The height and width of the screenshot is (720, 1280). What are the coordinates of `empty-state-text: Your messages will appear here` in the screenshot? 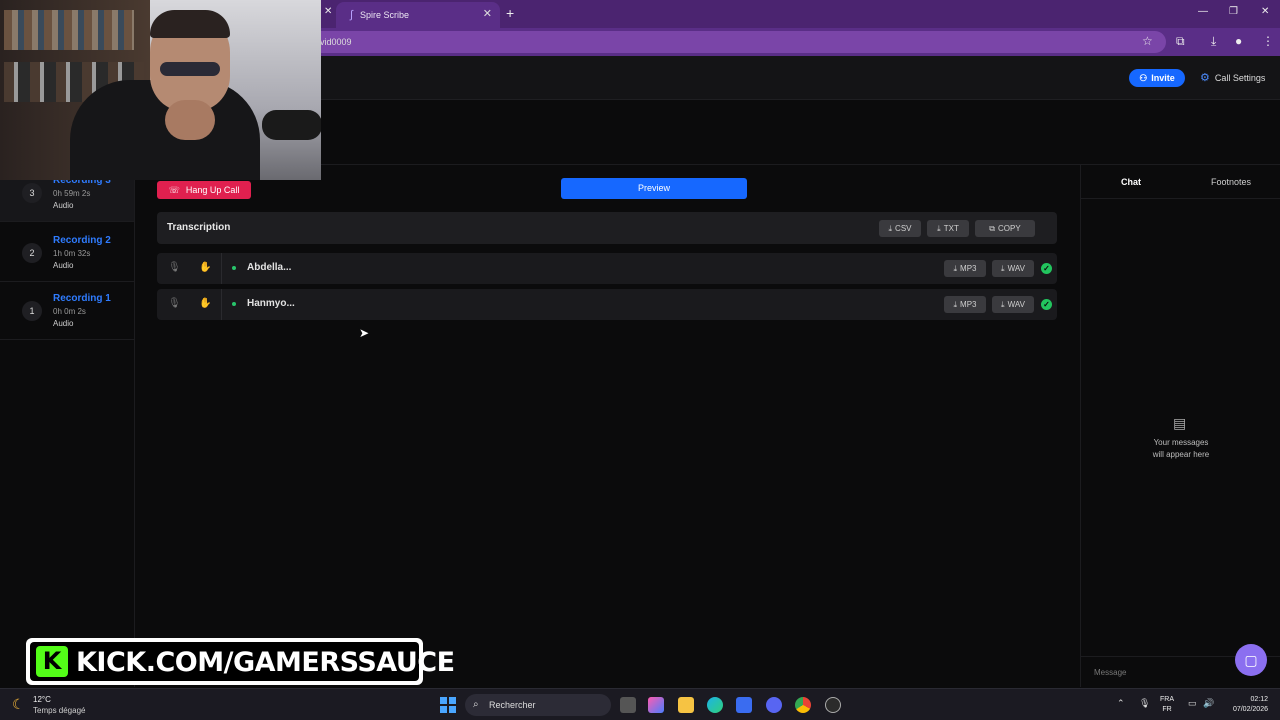 It's located at (1180, 449).